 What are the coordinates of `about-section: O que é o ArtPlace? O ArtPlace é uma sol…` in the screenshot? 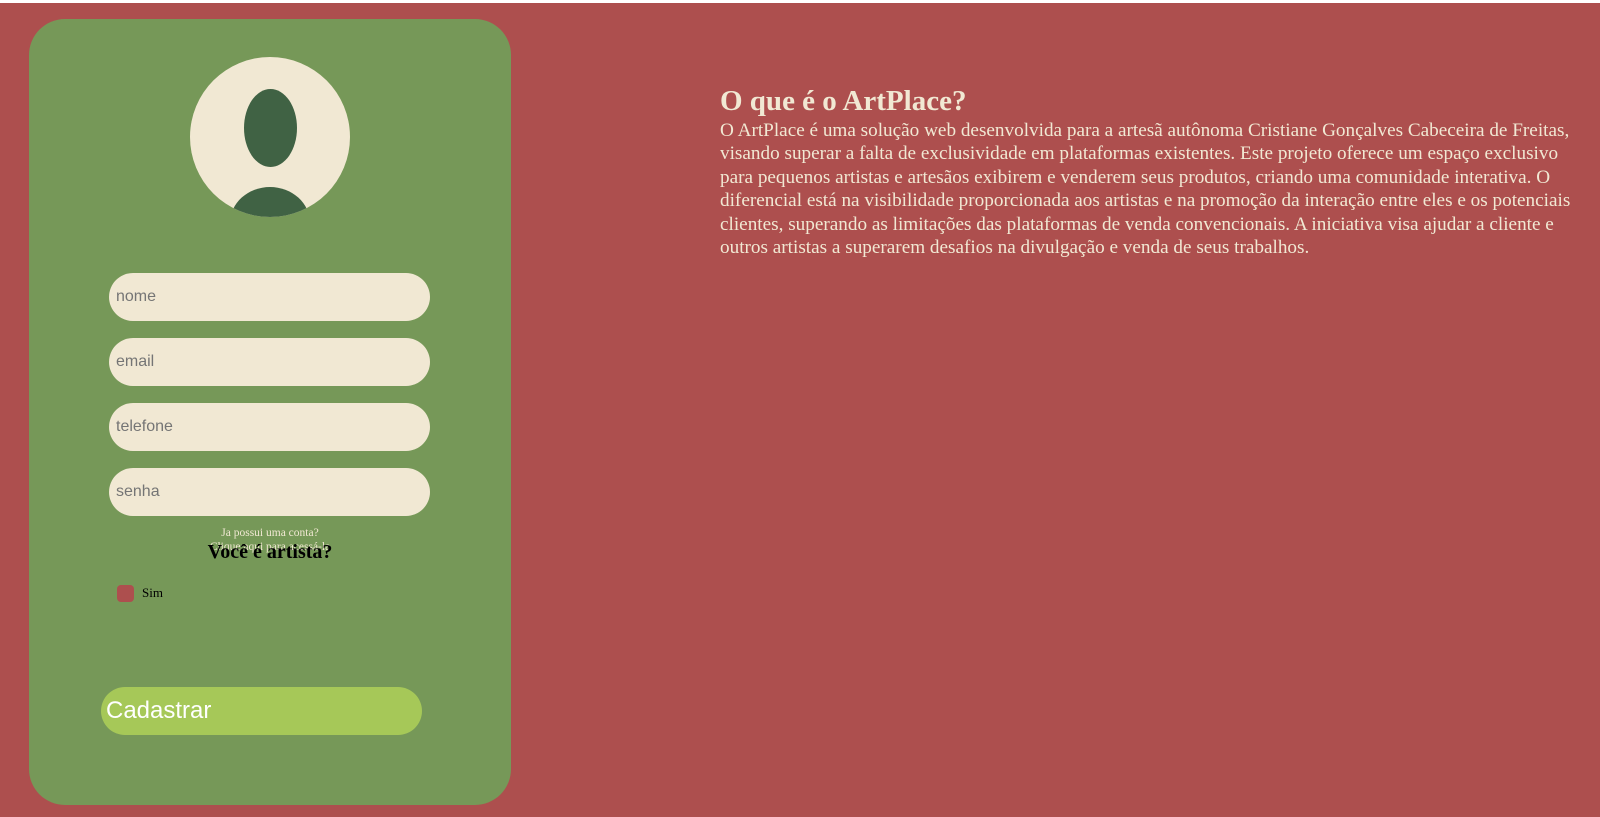 It's located at (1152, 171).